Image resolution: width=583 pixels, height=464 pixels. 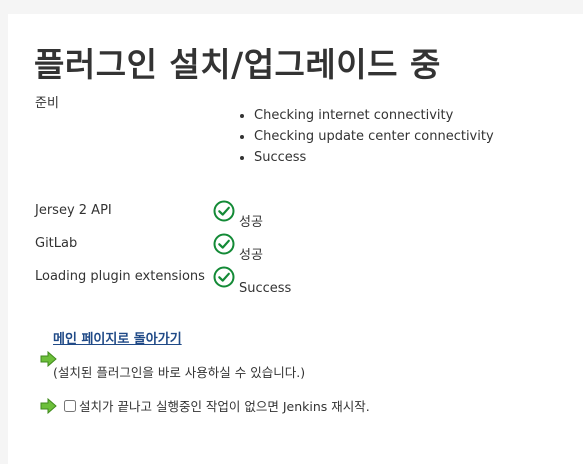 I want to click on plugin-name: Jersey 2 API, so click(x=73, y=210).